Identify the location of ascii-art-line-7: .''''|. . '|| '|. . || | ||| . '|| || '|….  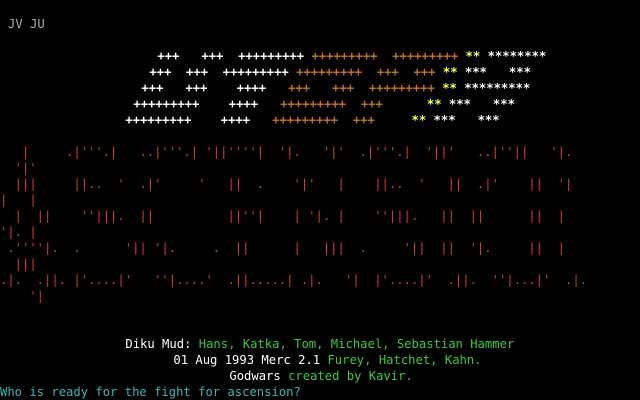
(282, 248).